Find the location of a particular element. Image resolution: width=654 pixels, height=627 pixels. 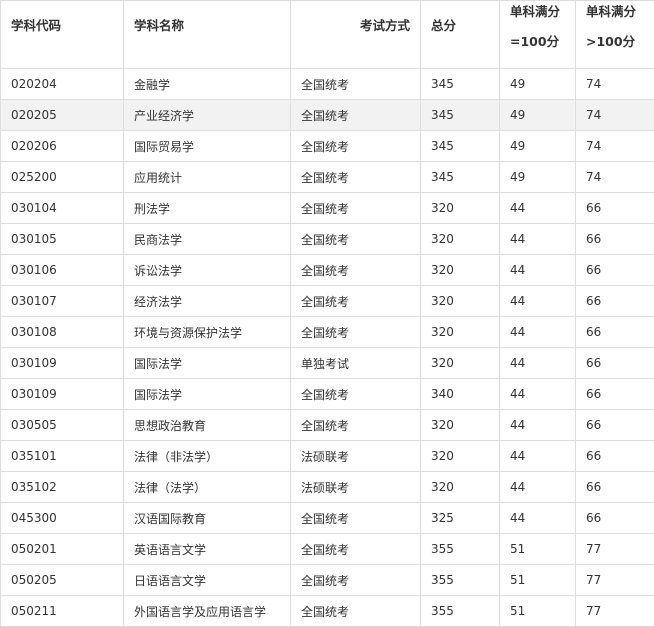

table-row: 050211外国语言学及应用语言学全国统考3555177 is located at coordinates (327, 611).